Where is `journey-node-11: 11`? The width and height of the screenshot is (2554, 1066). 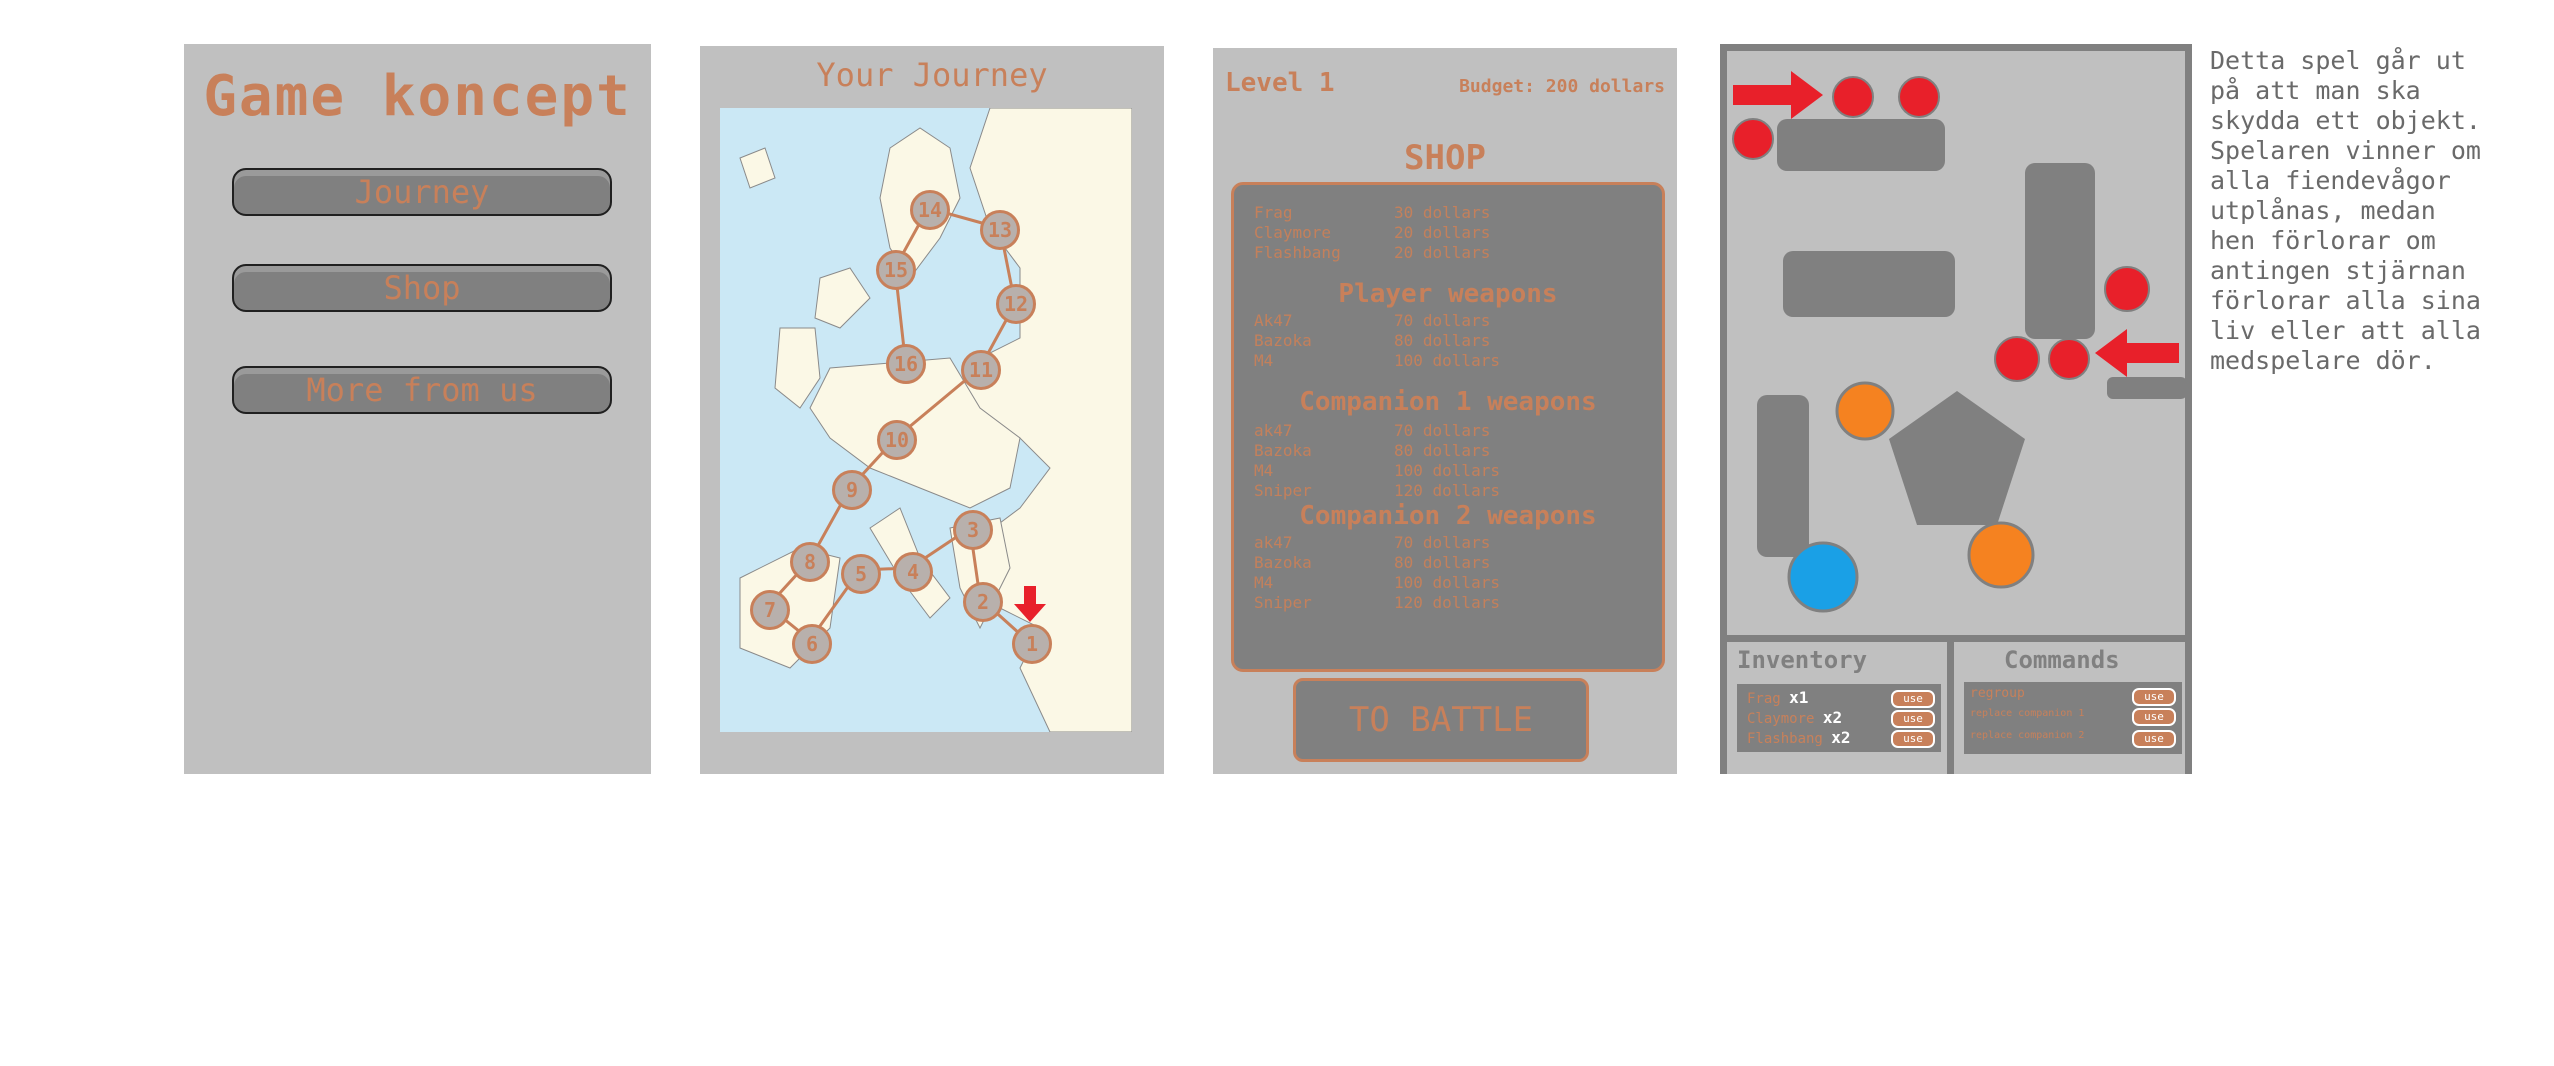
journey-node-11: 11 is located at coordinates (981, 370).